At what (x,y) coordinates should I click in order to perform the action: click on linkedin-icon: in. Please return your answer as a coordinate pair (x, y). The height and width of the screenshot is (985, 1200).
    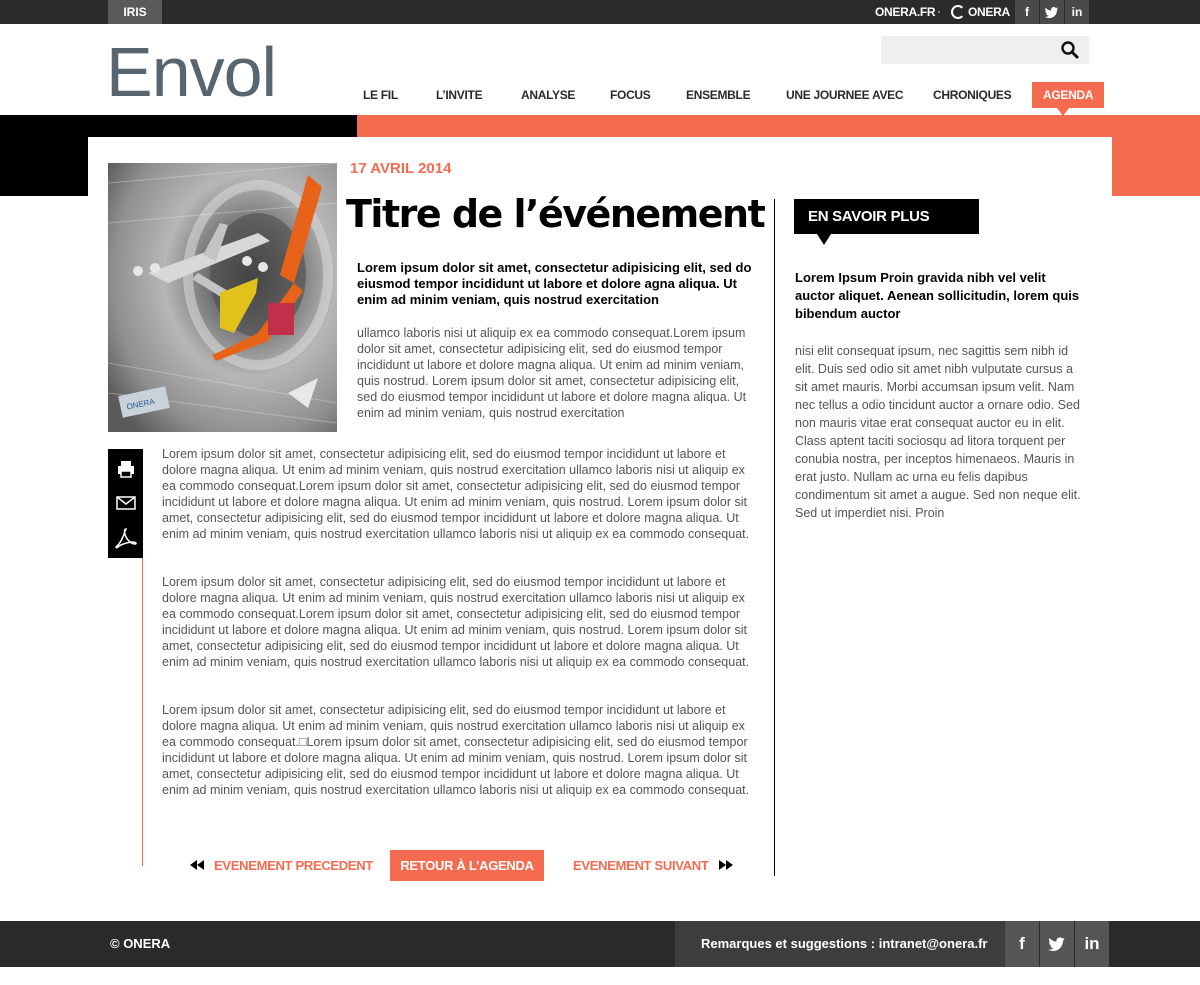
    Looking at the image, I should click on (1077, 12).